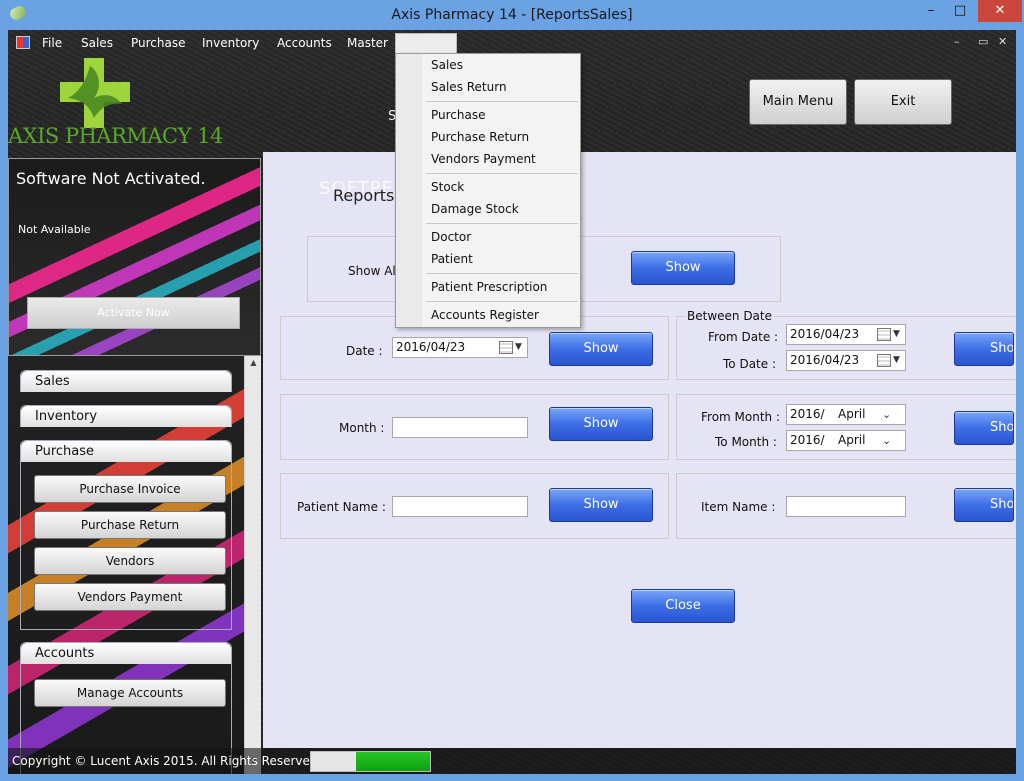 The image size is (1024, 781). What do you see at coordinates (743, 337) in the screenshot?
I see `from-date-label: From Date :` at bounding box center [743, 337].